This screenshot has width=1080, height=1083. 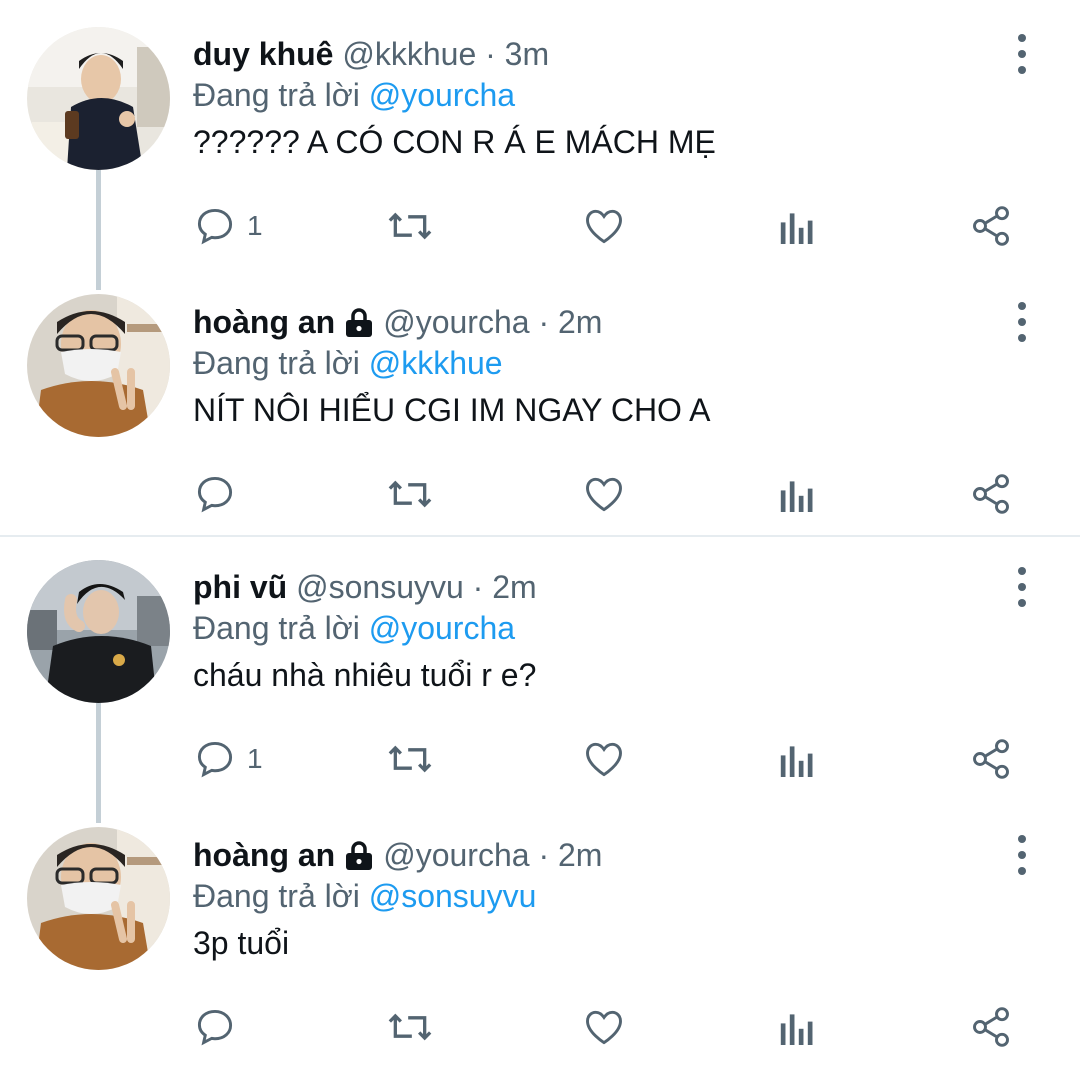 I want to click on user-handle: @sonsuyvu, so click(x=380, y=587).